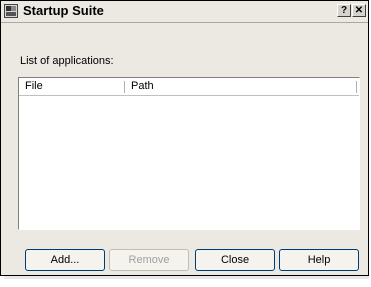 The height and width of the screenshot is (287, 371). Describe the element at coordinates (149, 260) in the screenshot. I see `remove-button: Remove` at that location.